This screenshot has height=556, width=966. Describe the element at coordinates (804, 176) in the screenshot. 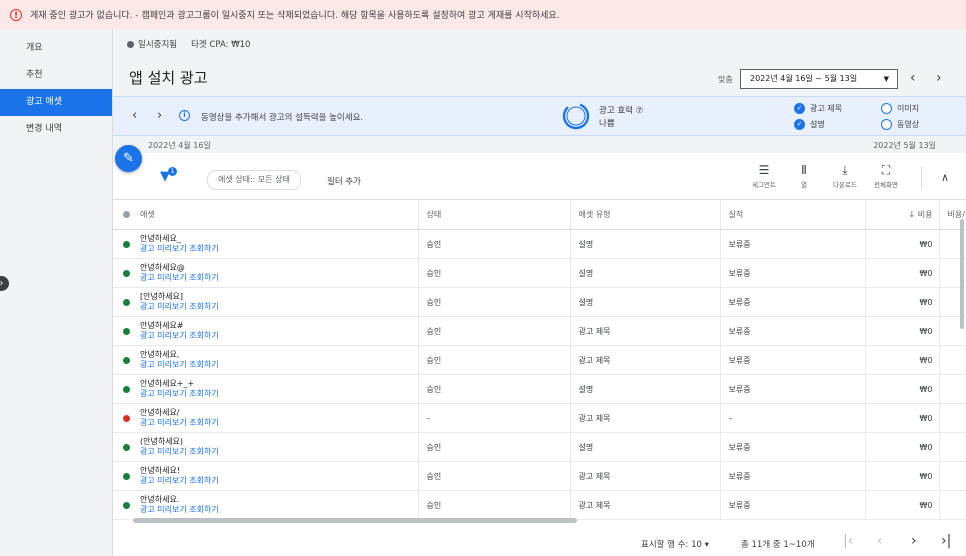

I see `columns-button: Ⅱ열` at that location.